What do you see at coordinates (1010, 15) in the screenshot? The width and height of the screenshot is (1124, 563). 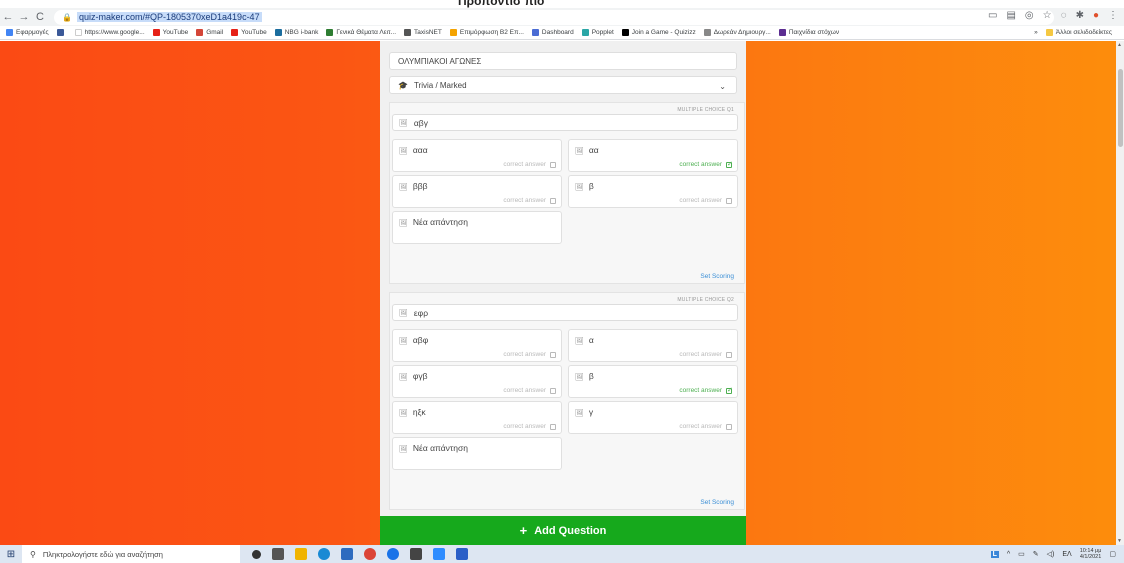 I see `translate-icon: ▤` at bounding box center [1010, 15].